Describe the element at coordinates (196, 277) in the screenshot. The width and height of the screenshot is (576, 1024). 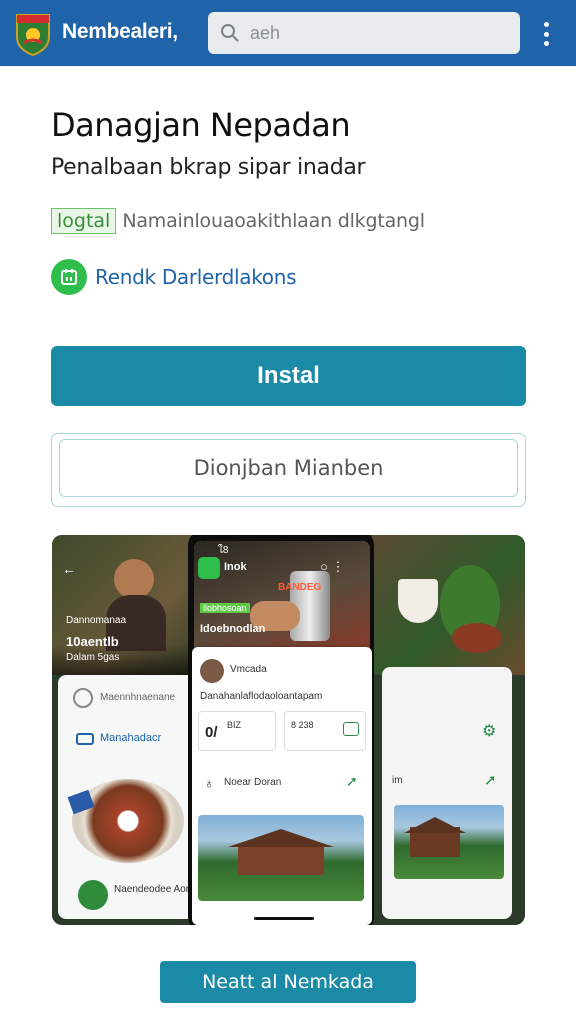
I see `developer-link: Rendk Darlerdlakons` at that location.